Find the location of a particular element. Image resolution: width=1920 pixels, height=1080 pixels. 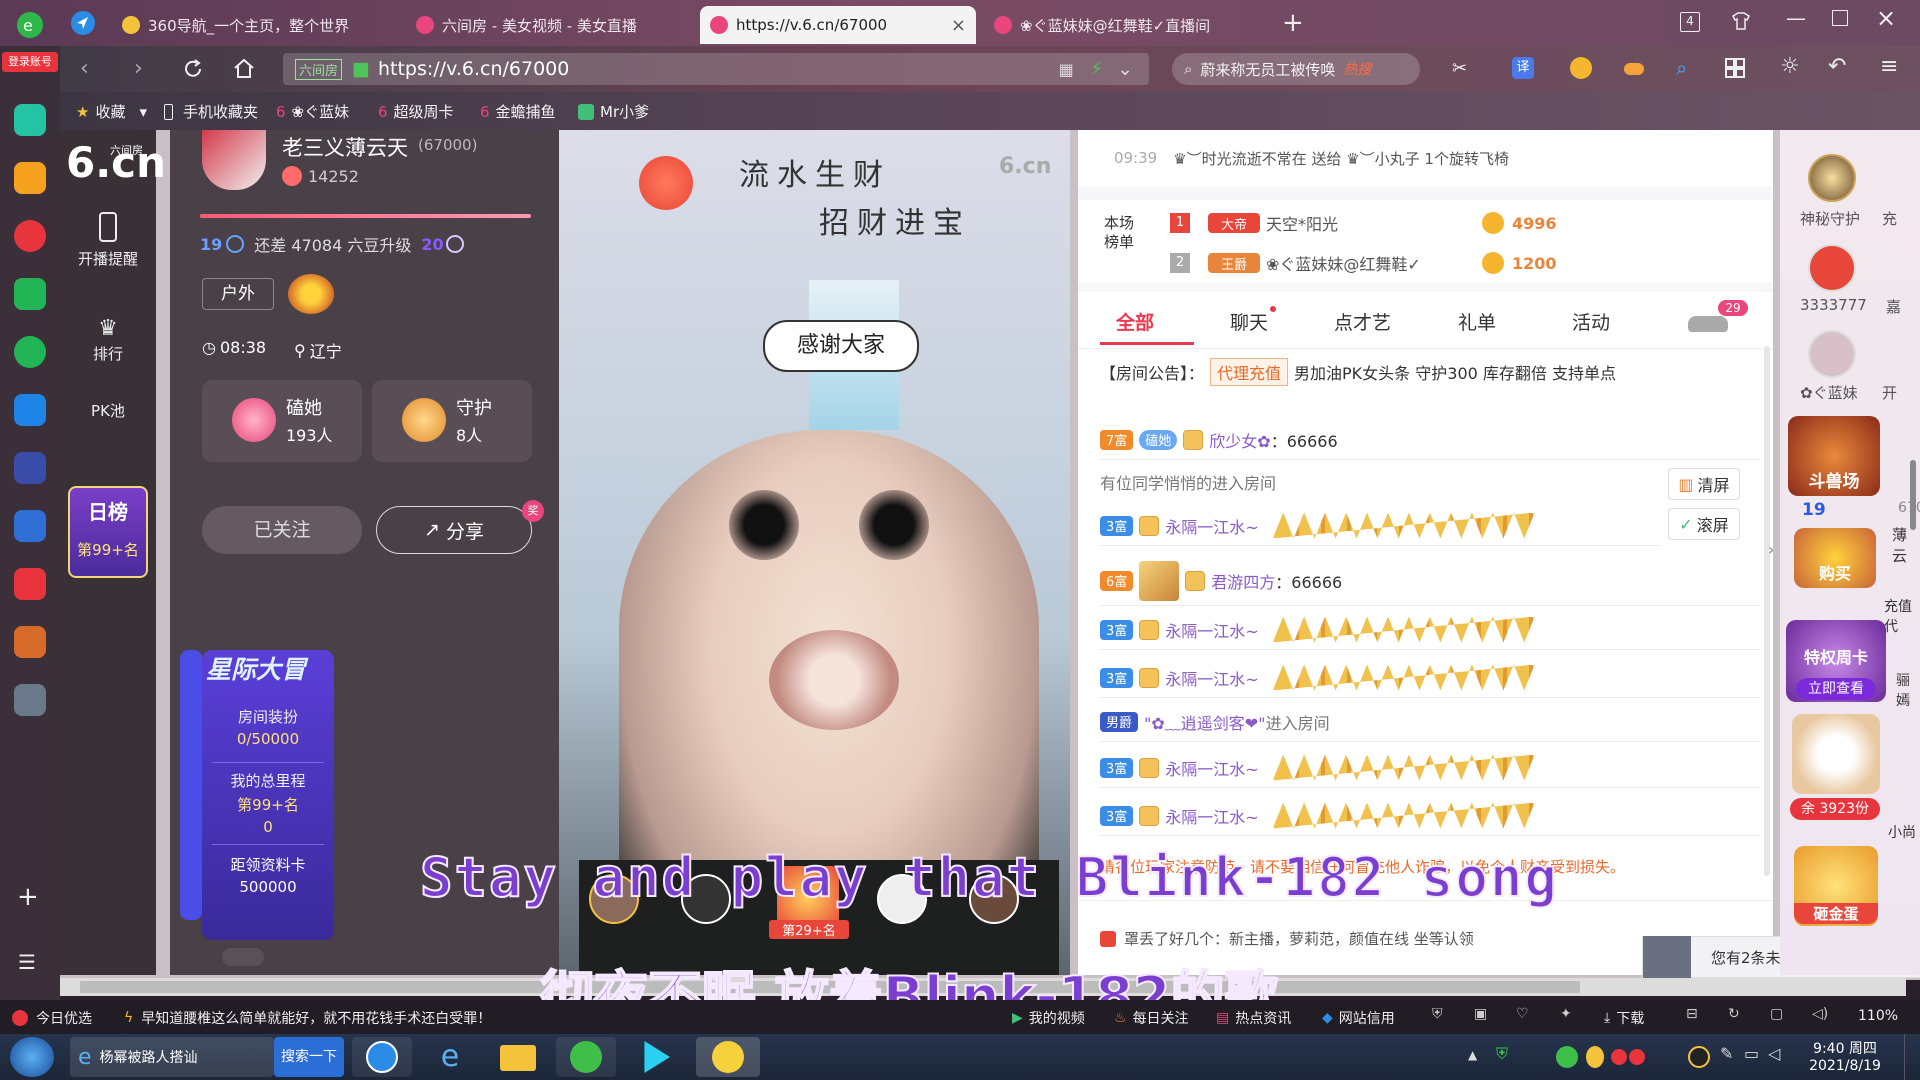

chat-message: 6富 君游四方 ：66666 is located at coordinates (1430, 581).